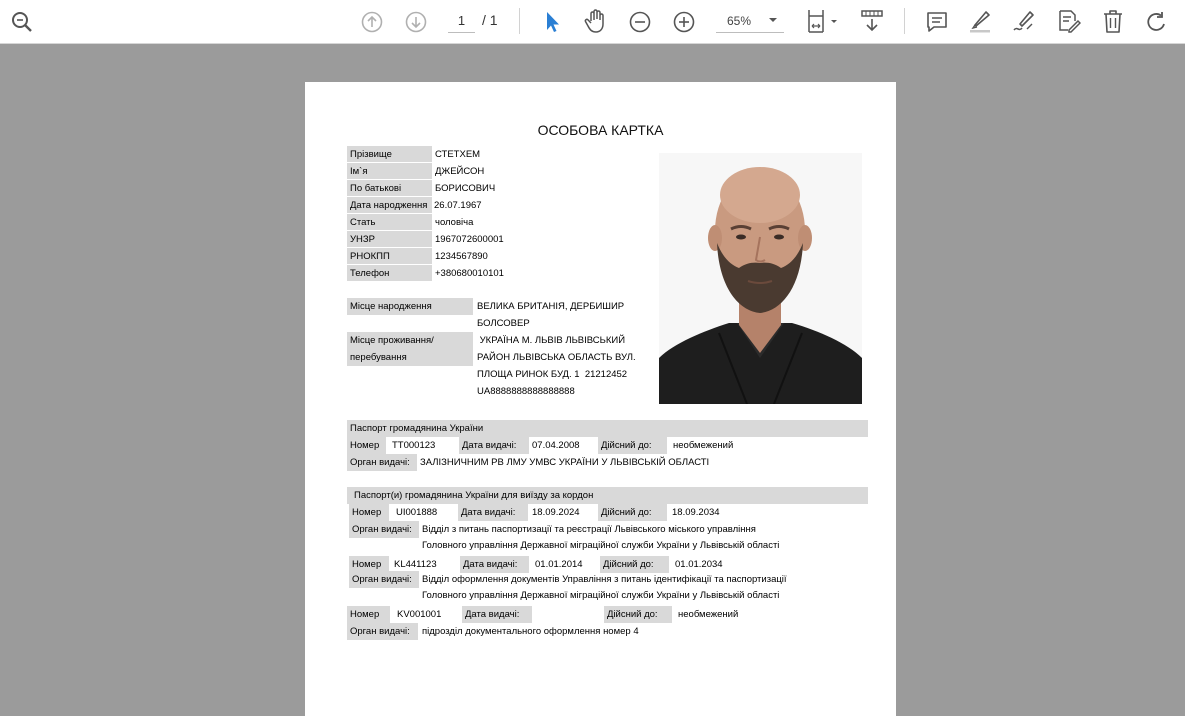  What do you see at coordinates (559, 564) in the screenshot?
I see `foreign-2-issued: 01.01.2014` at bounding box center [559, 564].